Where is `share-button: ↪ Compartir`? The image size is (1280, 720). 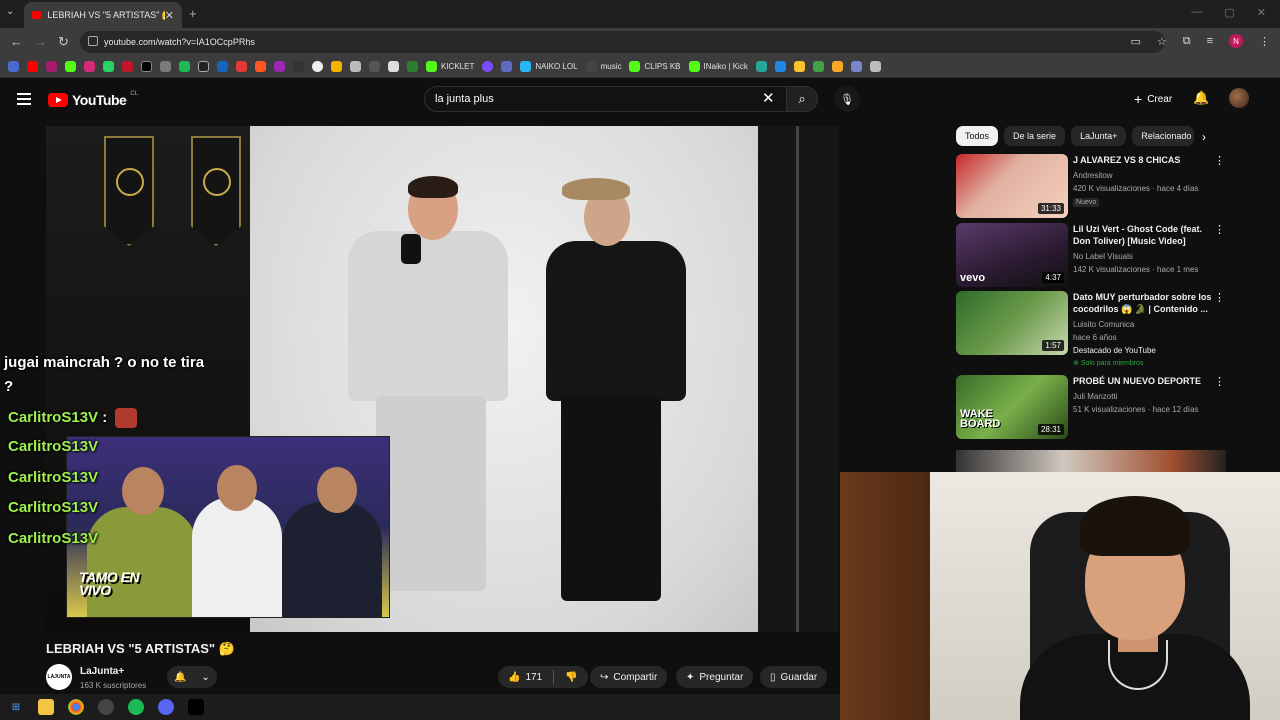
share-button: ↪ Compartir is located at coordinates (629, 677).